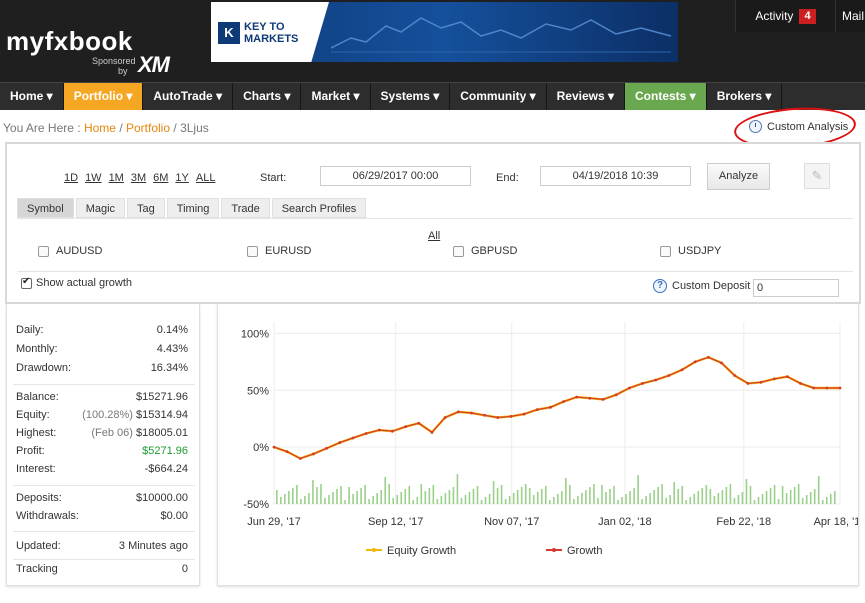 This screenshot has height=603, width=865. Describe the element at coordinates (660, 286) in the screenshot. I see `help-icon: ?` at that location.